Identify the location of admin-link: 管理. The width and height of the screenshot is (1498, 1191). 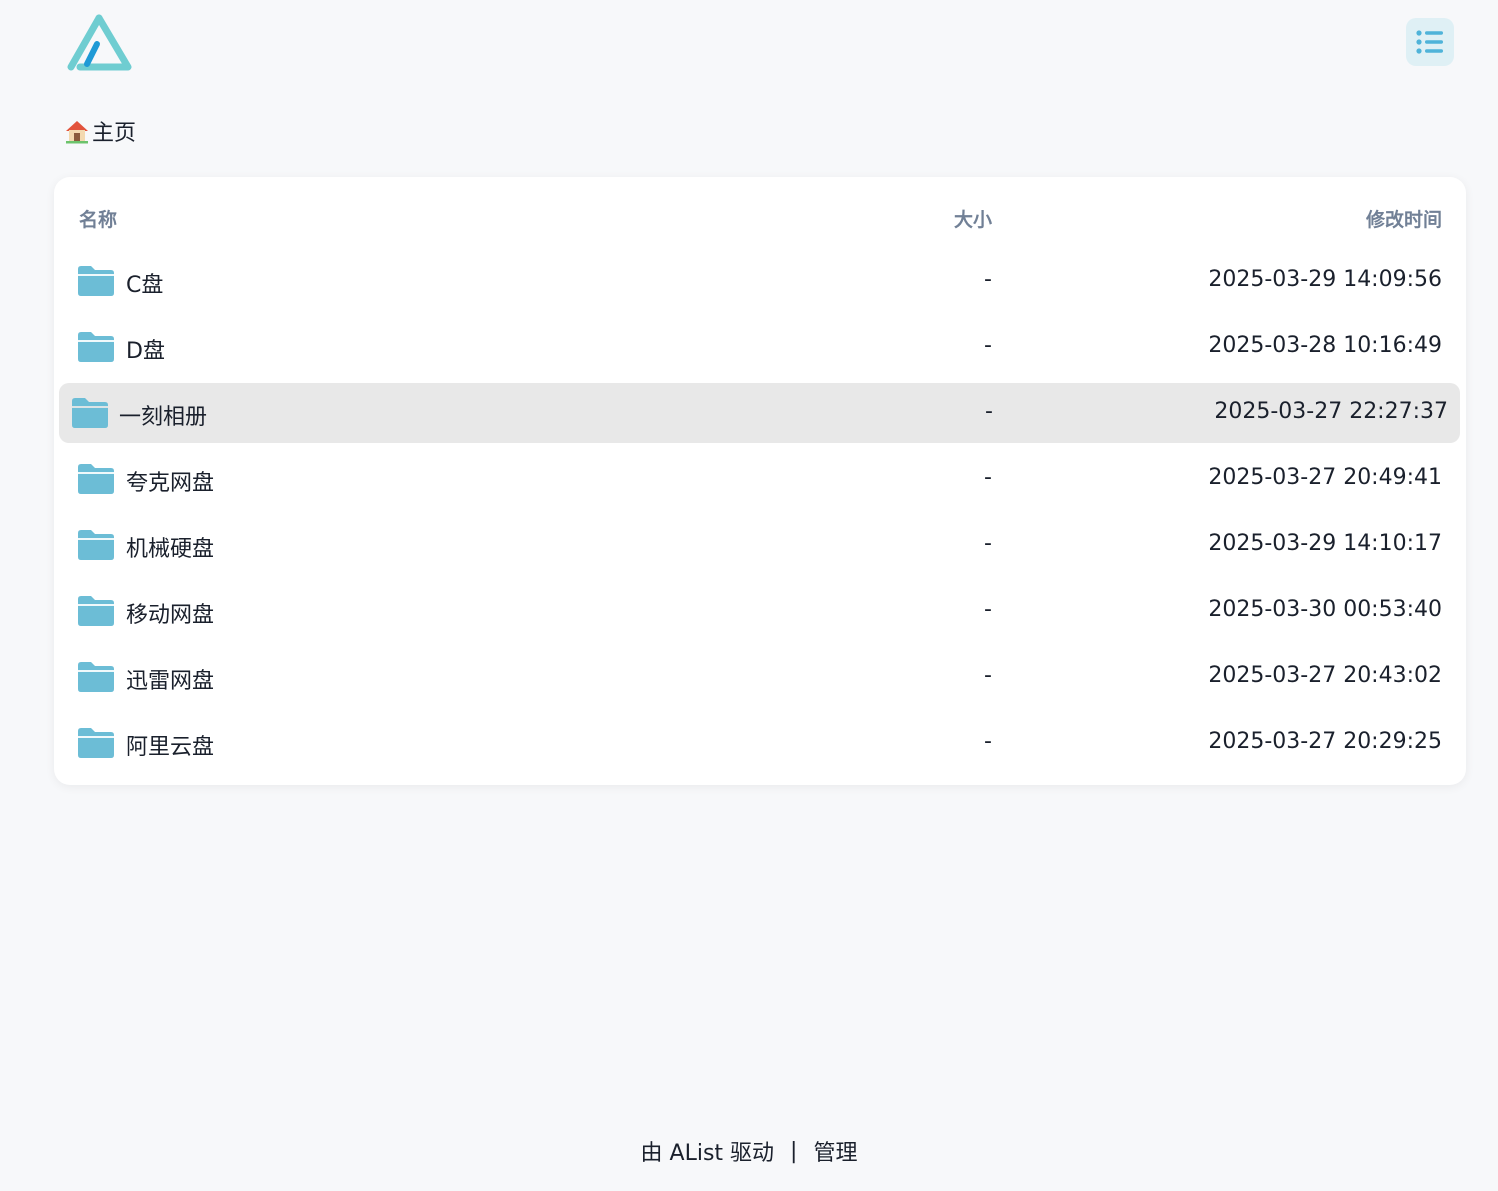
(835, 1151).